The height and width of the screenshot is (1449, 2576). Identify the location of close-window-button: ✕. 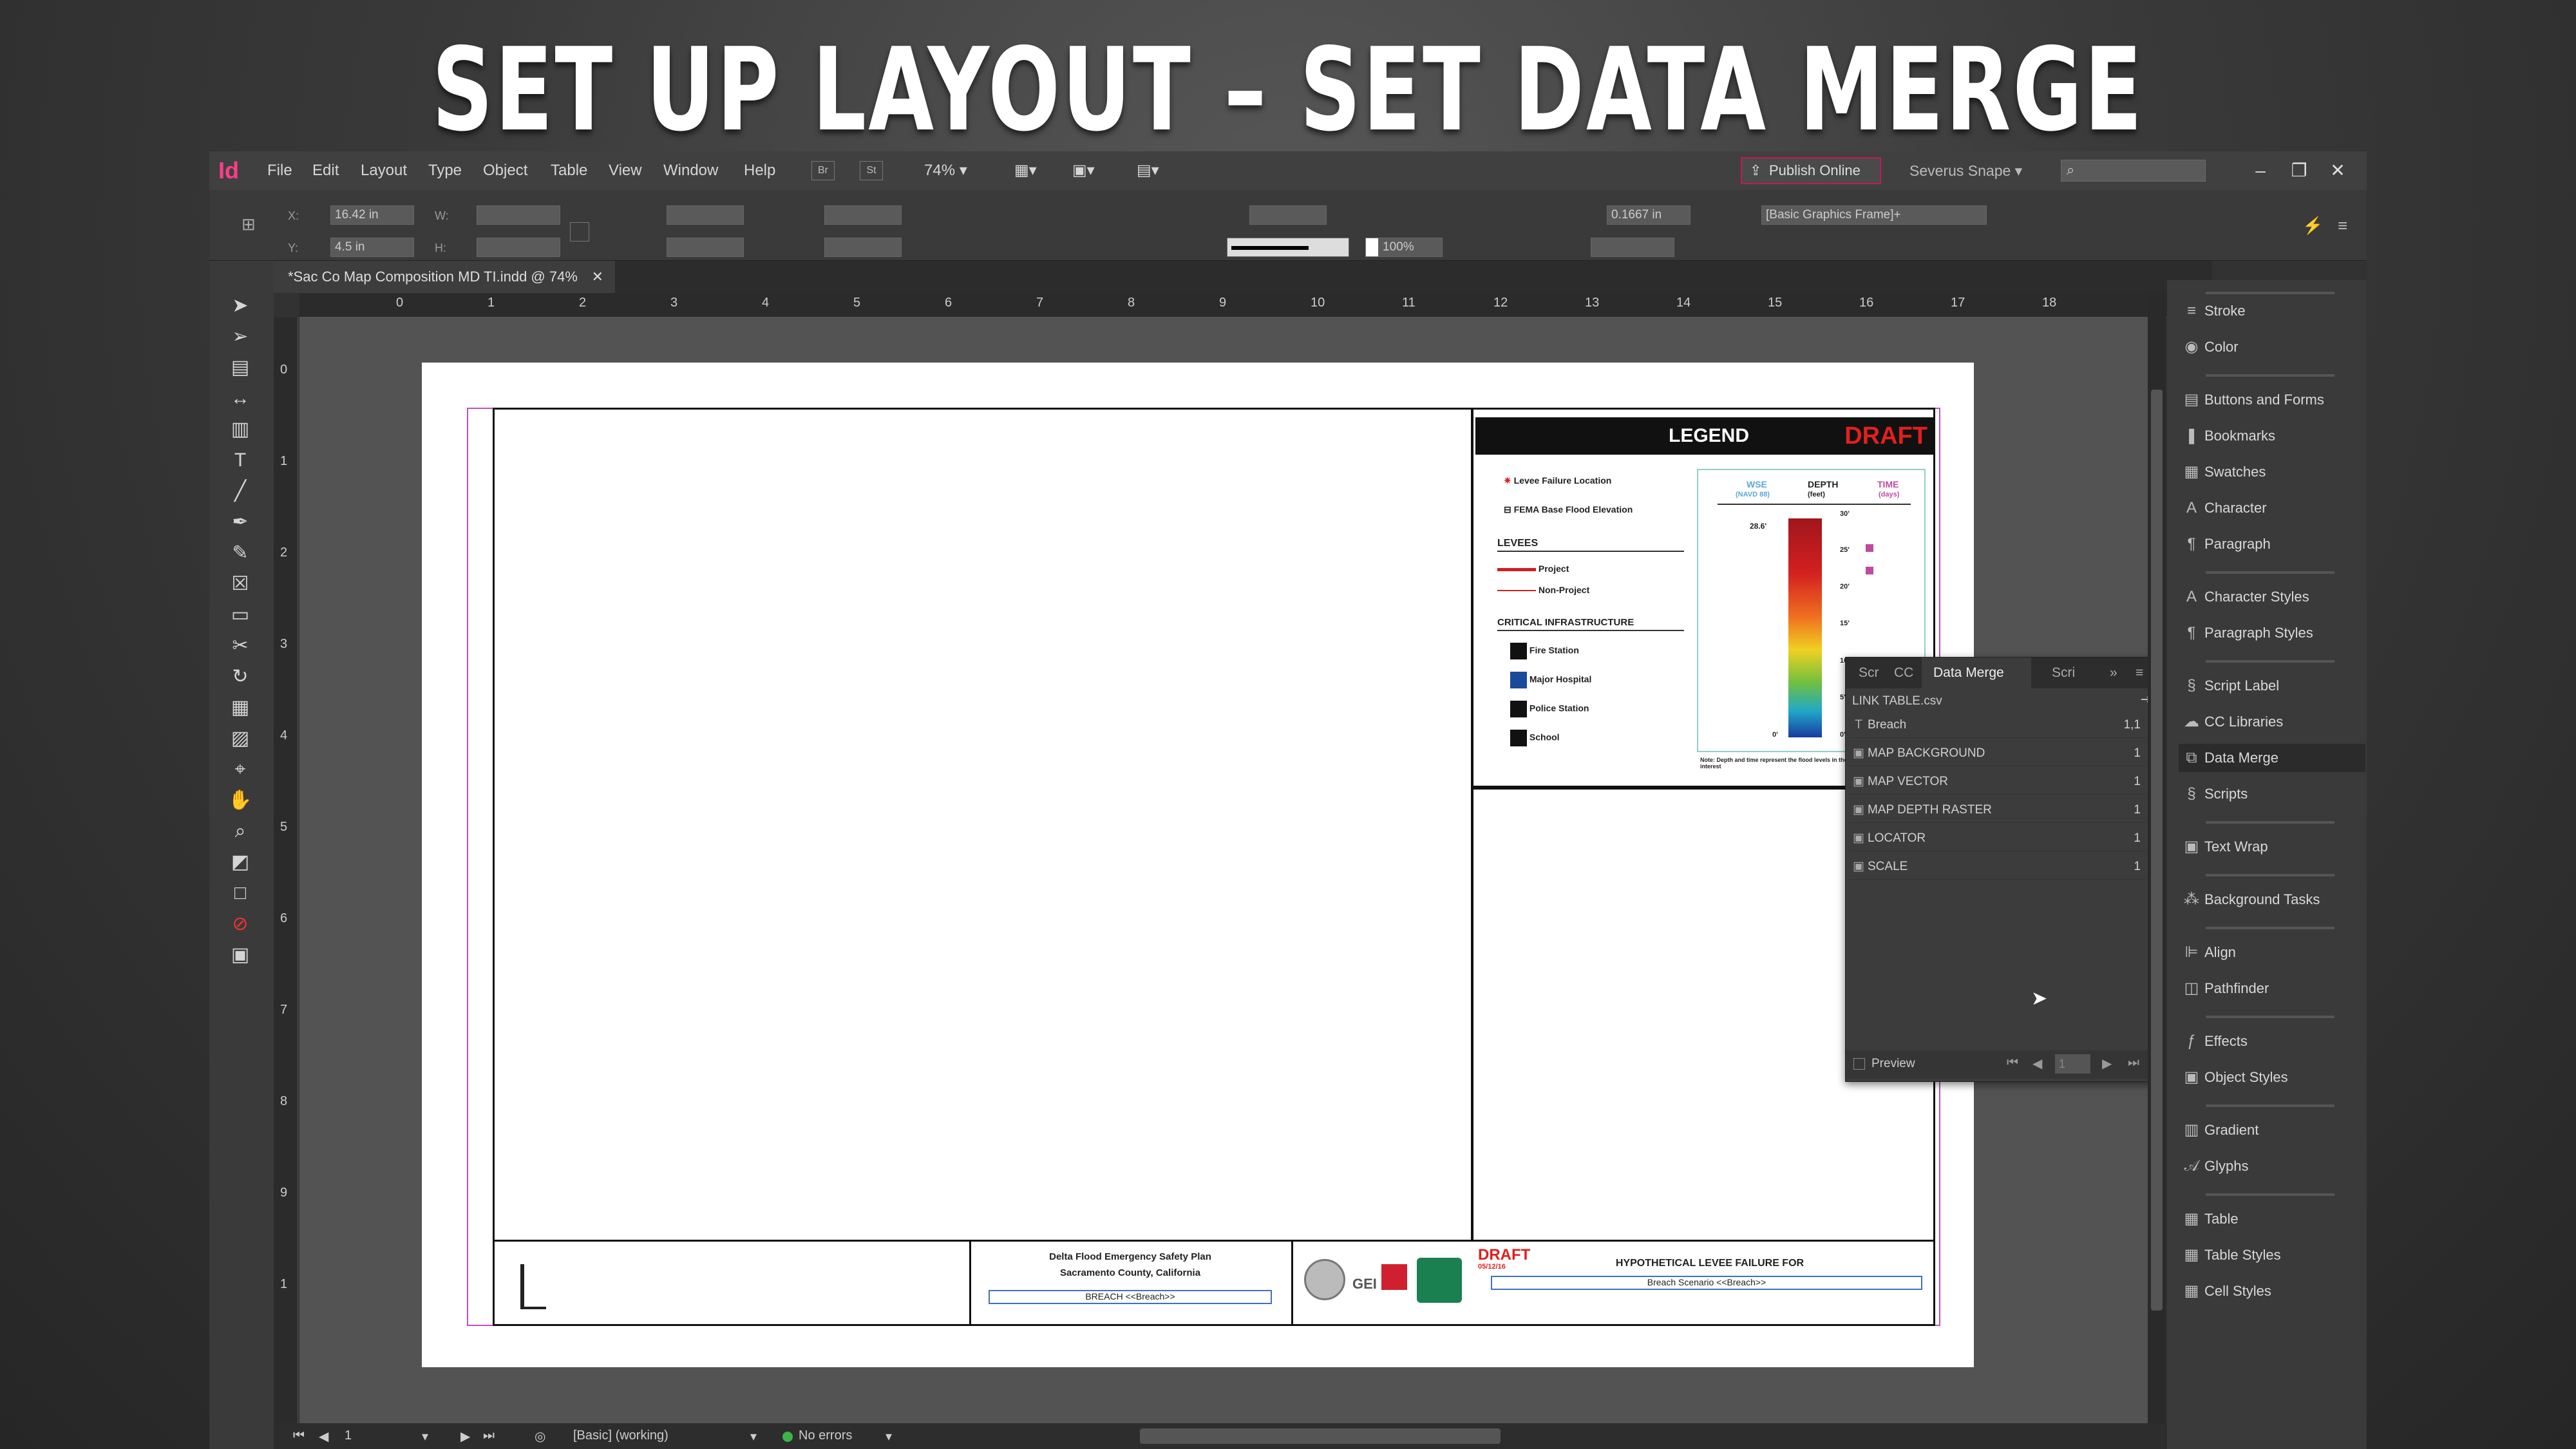
(2337, 170).